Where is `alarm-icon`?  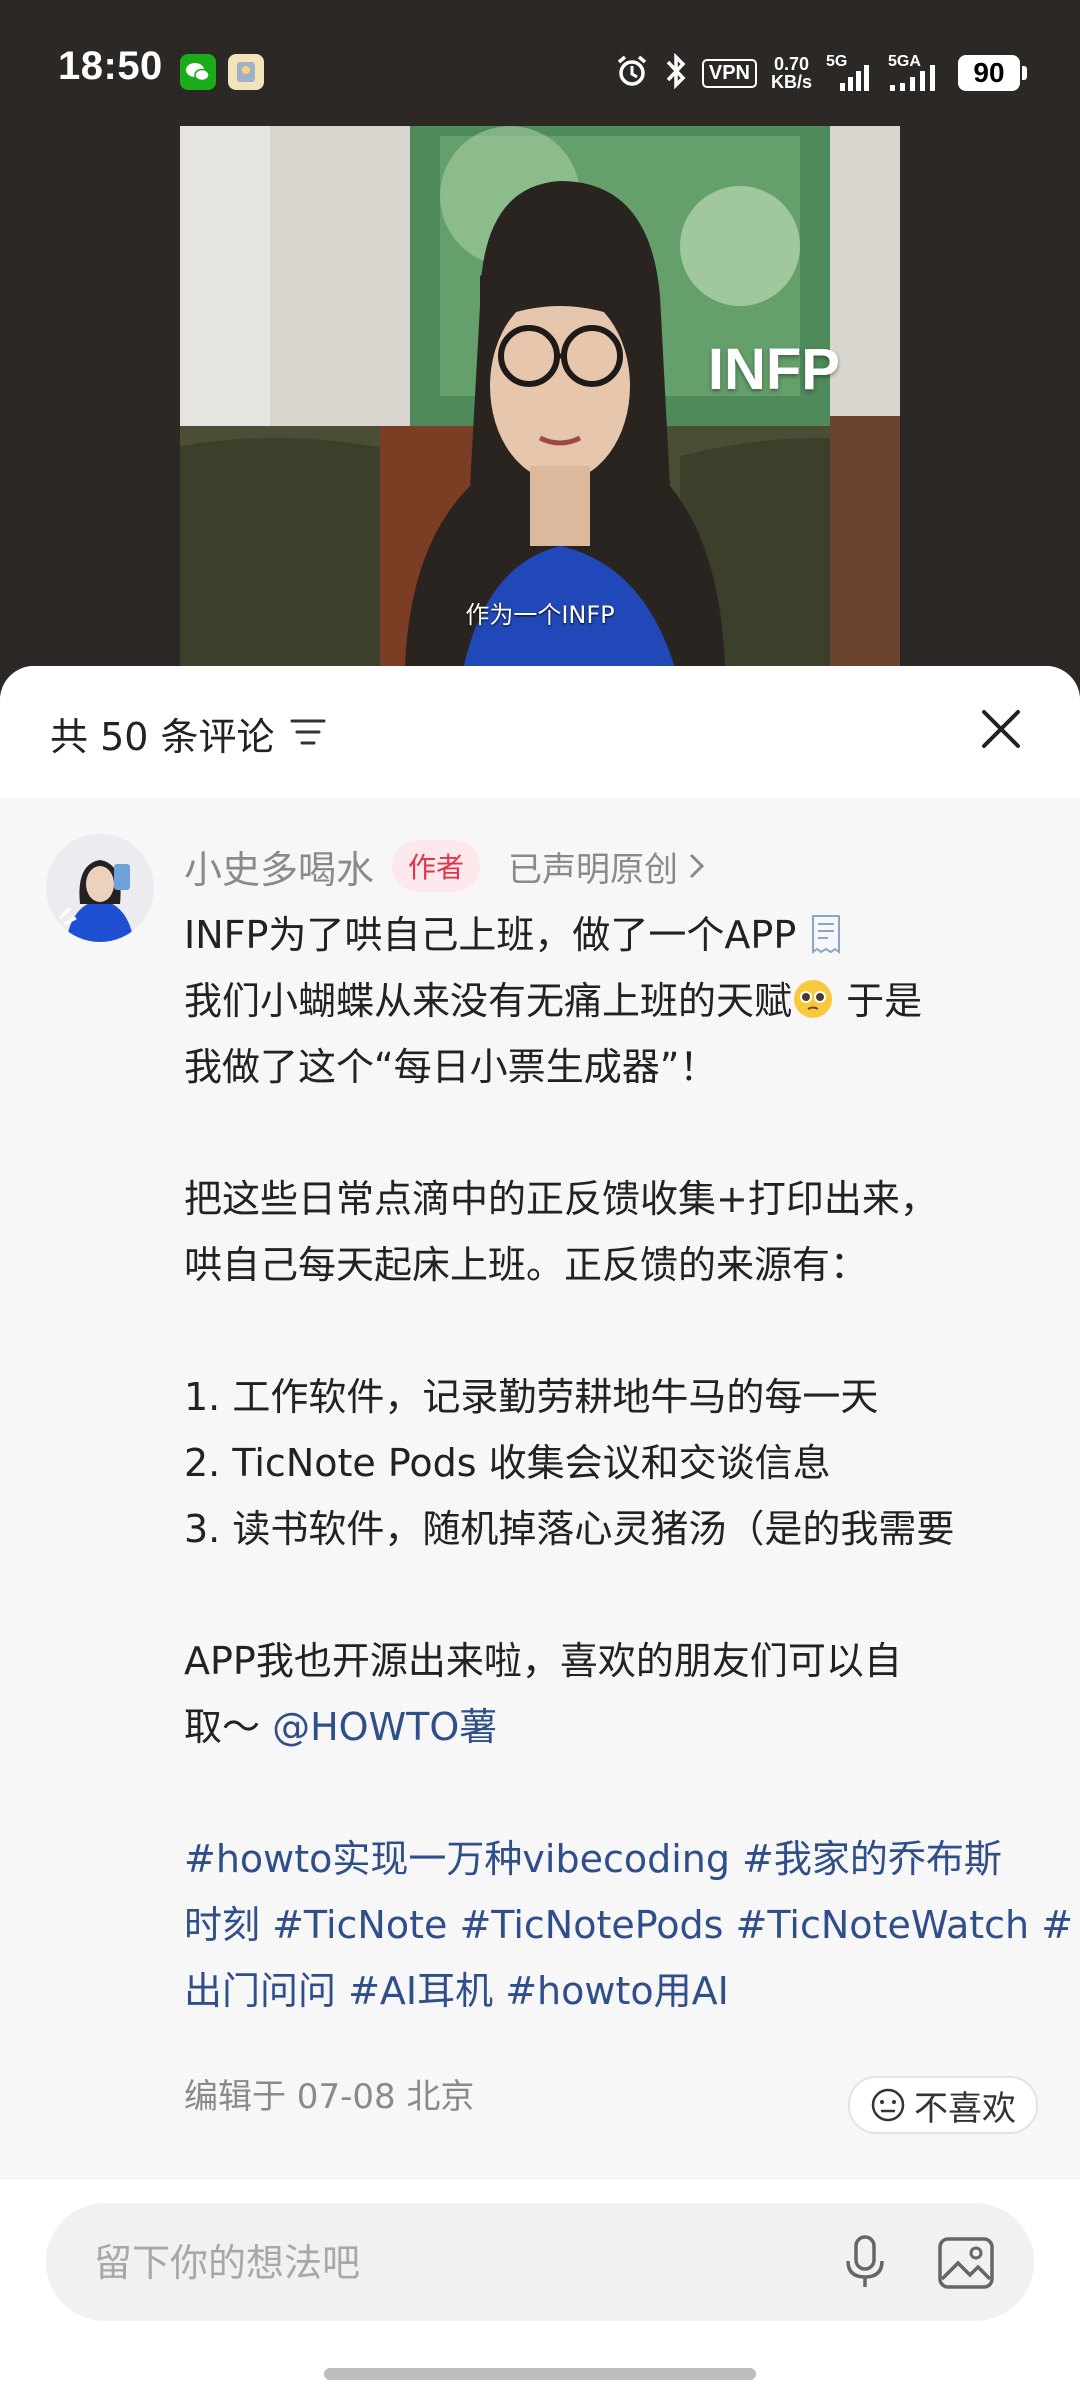
alarm-icon is located at coordinates (632, 73).